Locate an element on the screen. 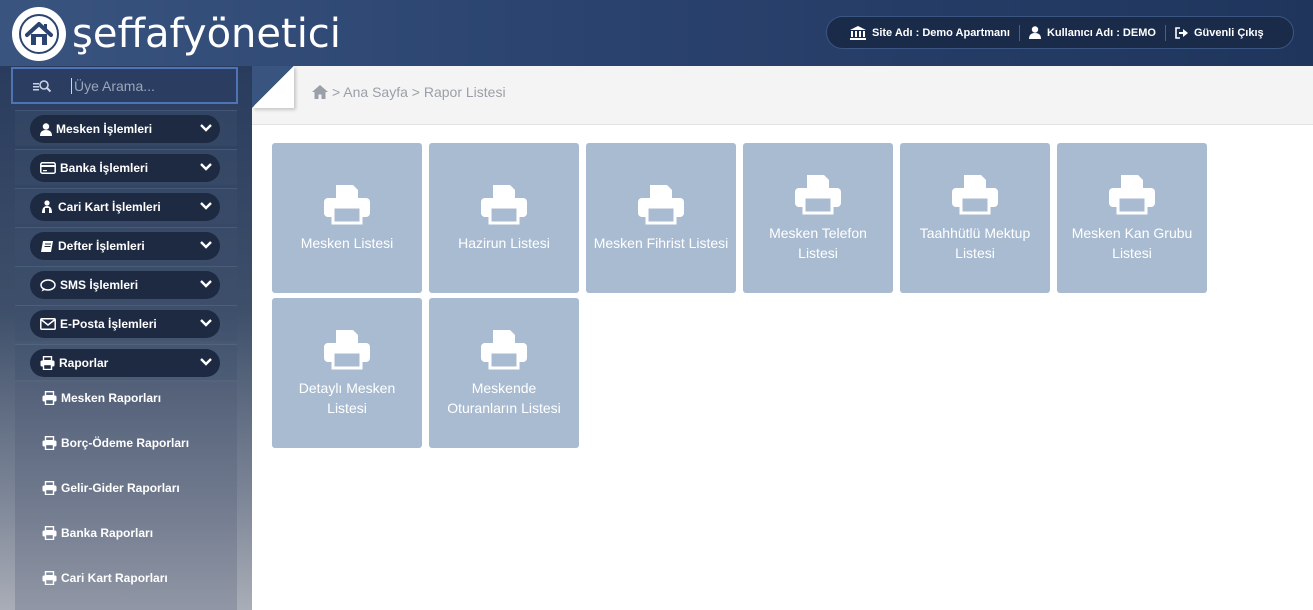 This screenshot has height=610, width=1313. breadcrumb-text: > Ana Sayfa > Rapor Listesi is located at coordinates (419, 92).